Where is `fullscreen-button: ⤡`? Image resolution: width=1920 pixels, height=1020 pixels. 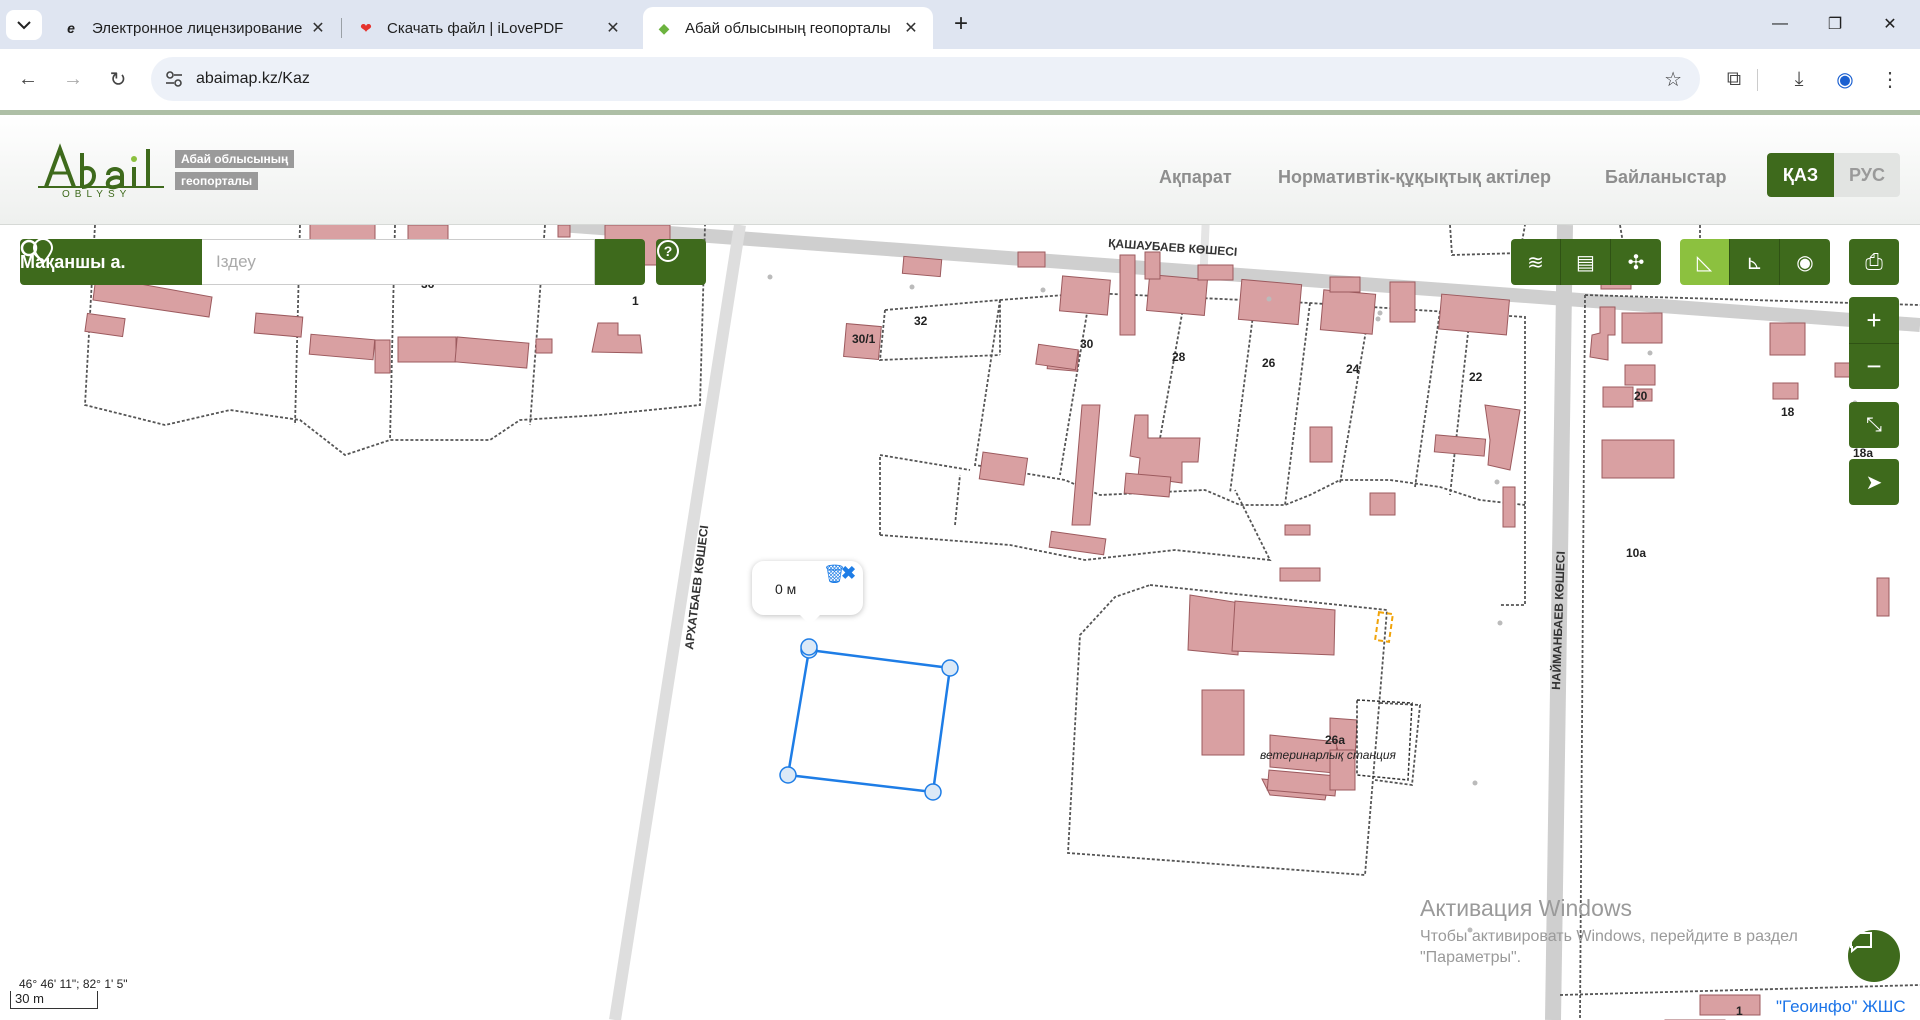 fullscreen-button: ⤡ is located at coordinates (1874, 425).